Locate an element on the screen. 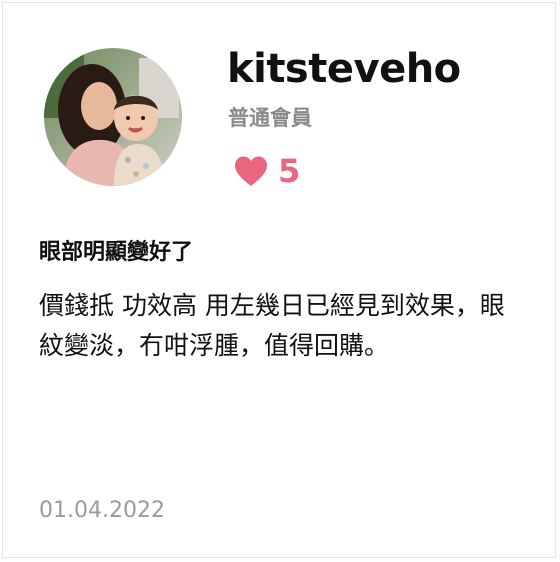 This screenshot has height=562, width=560. username: kitsteveho is located at coordinates (344, 69).